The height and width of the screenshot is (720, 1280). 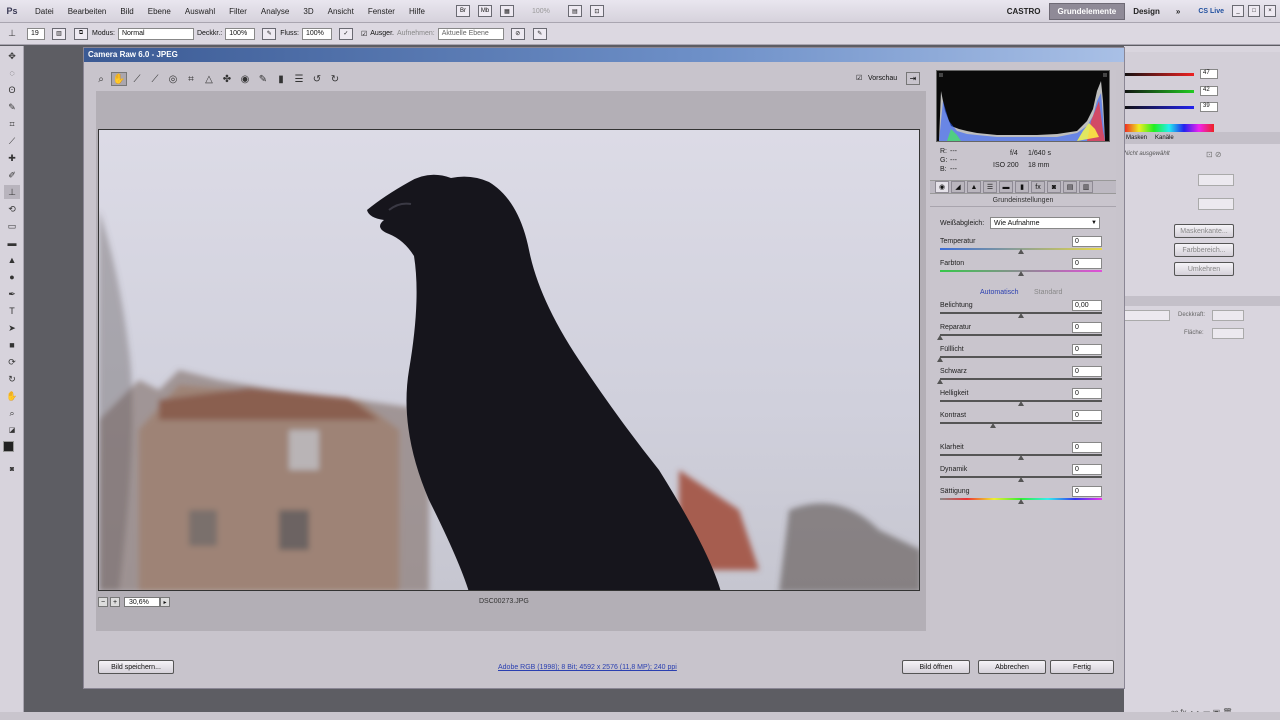 What do you see at coordinates (101, 79) in the screenshot?
I see `zoom-tool-icon: ⌕` at bounding box center [101, 79].